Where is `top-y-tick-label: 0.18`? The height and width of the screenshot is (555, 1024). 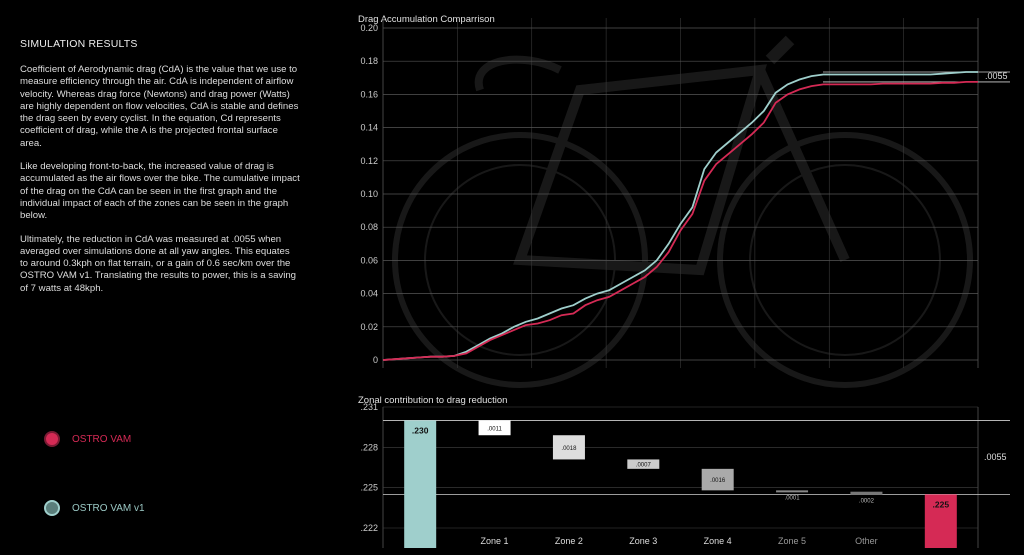 top-y-tick-label: 0.18 is located at coordinates (369, 61).